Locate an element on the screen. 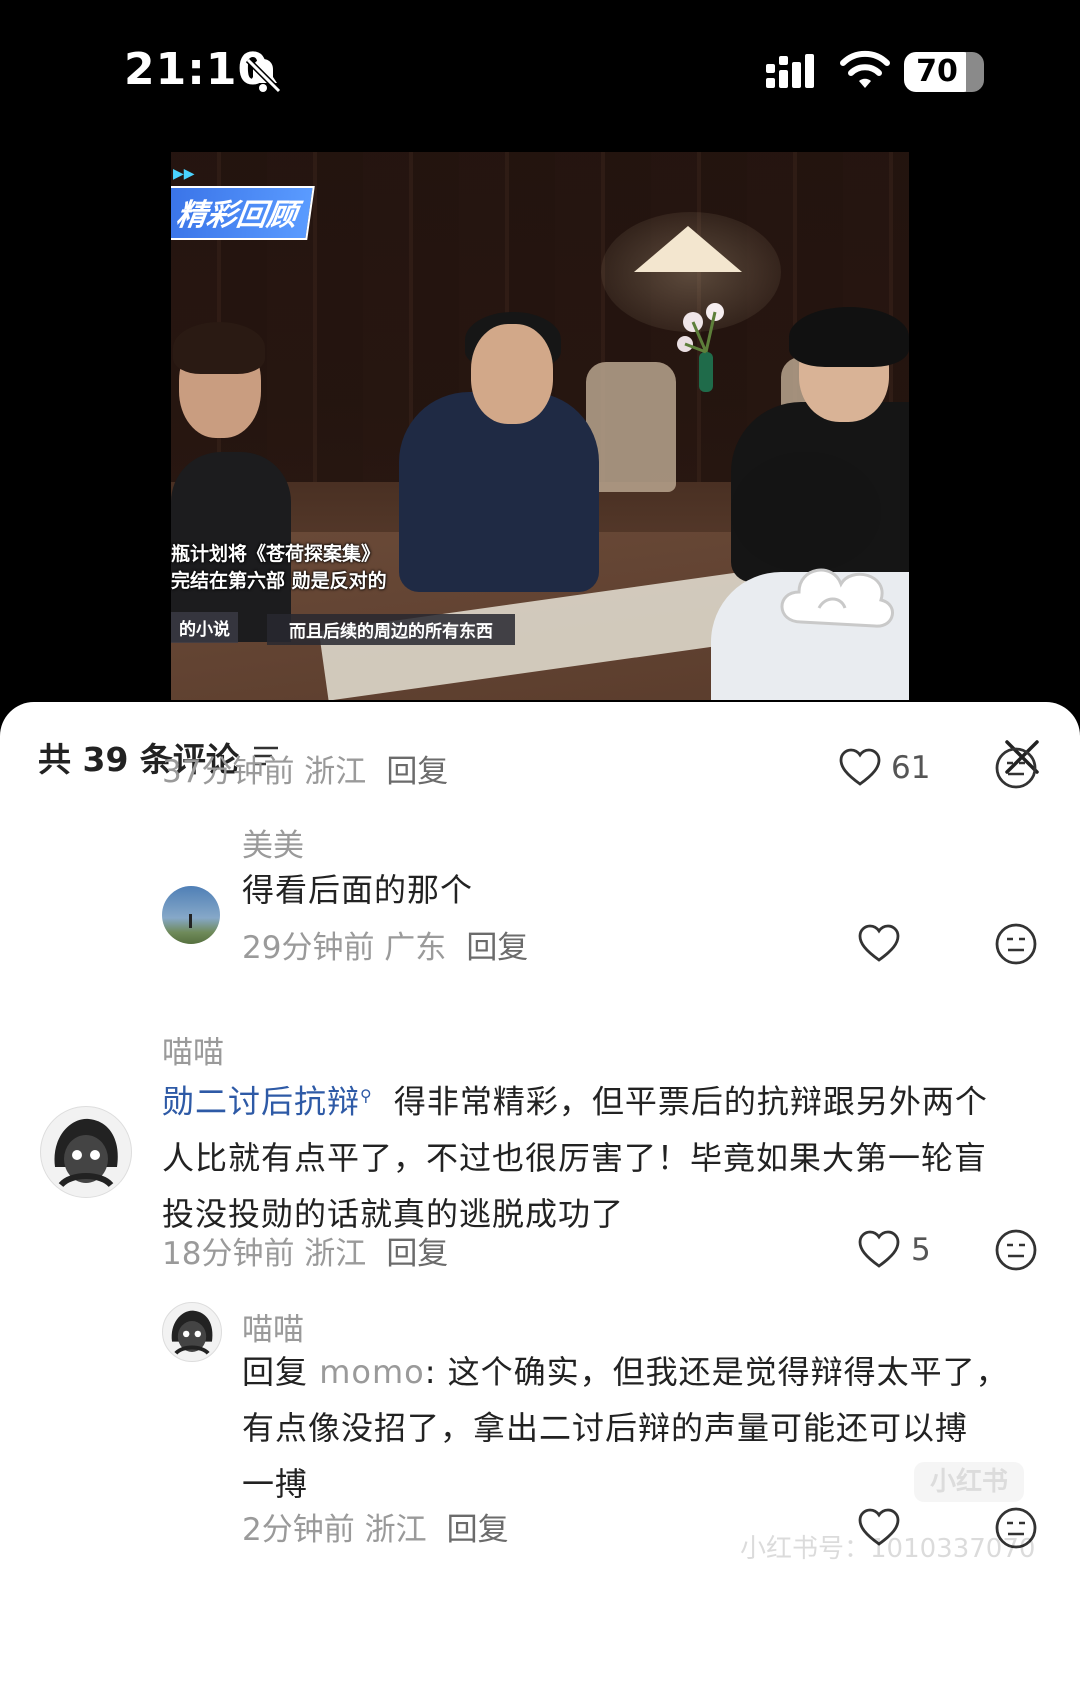 The image size is (1080, 1699). subtitle-line: 完结在第六部 勋是反对的 is located at coordinates (279, 581).